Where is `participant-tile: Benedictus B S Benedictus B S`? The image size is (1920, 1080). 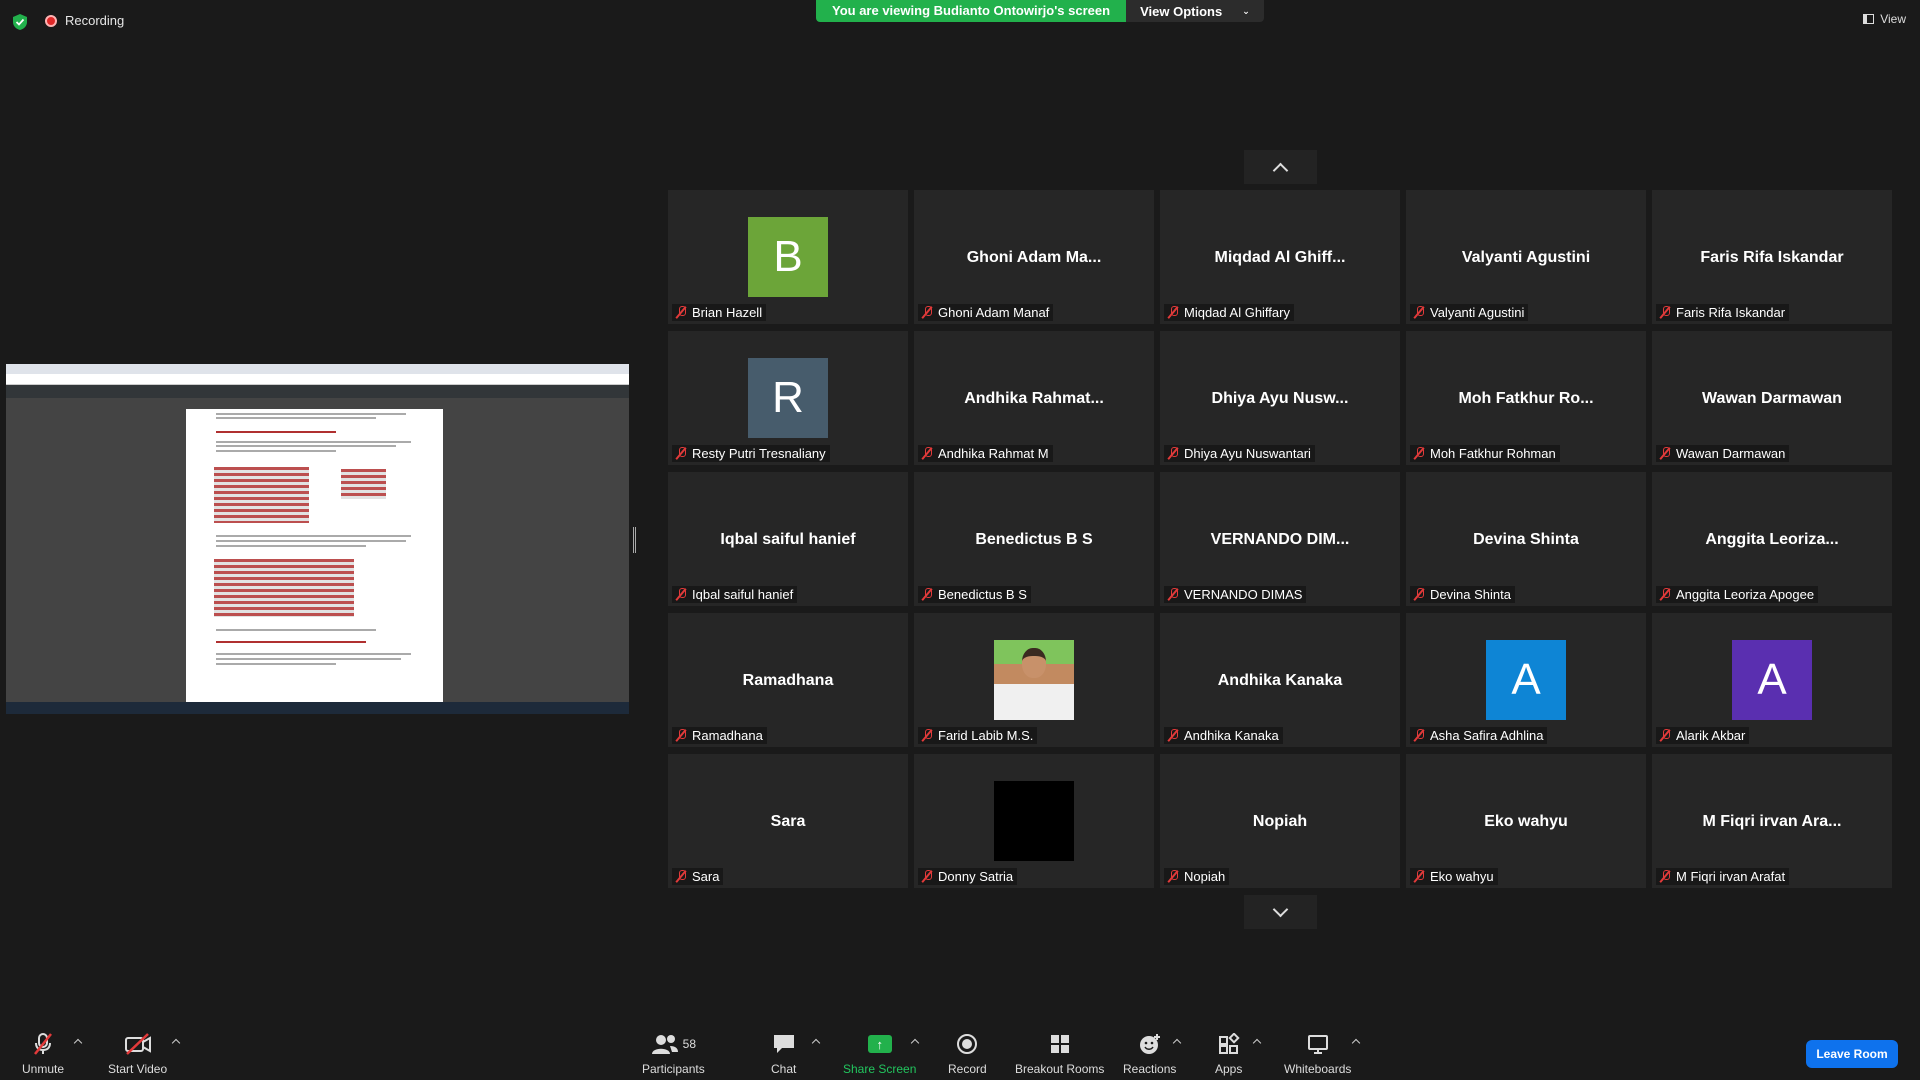 participant-tile: Benedictus B S Benedictus B S is located at coordinates (1034, 539).